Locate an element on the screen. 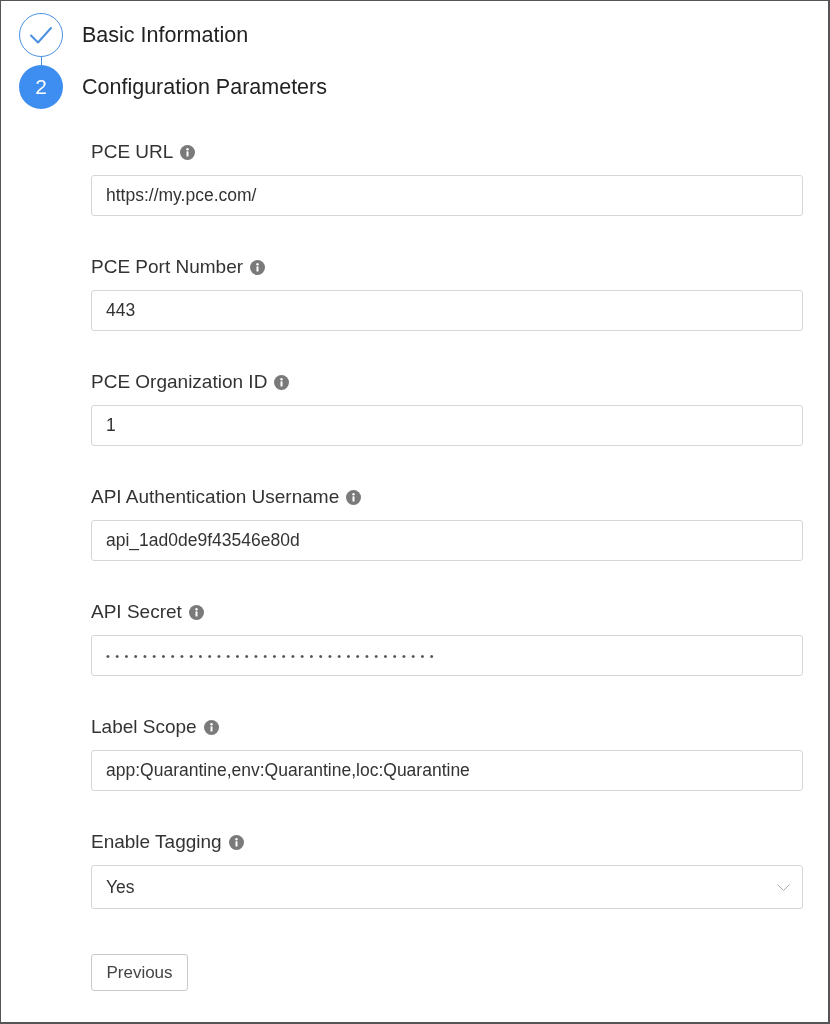 The width and height of the screenshot is (830, 1024). step-connector-line is located at coordinates (41, 61).